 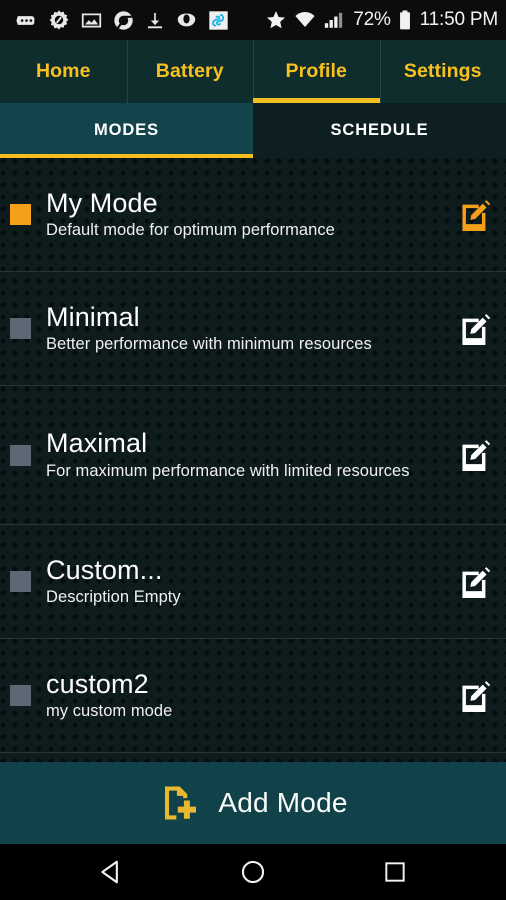 I want to click on battery-percent-label: 72%, so click(x=372, y=19).